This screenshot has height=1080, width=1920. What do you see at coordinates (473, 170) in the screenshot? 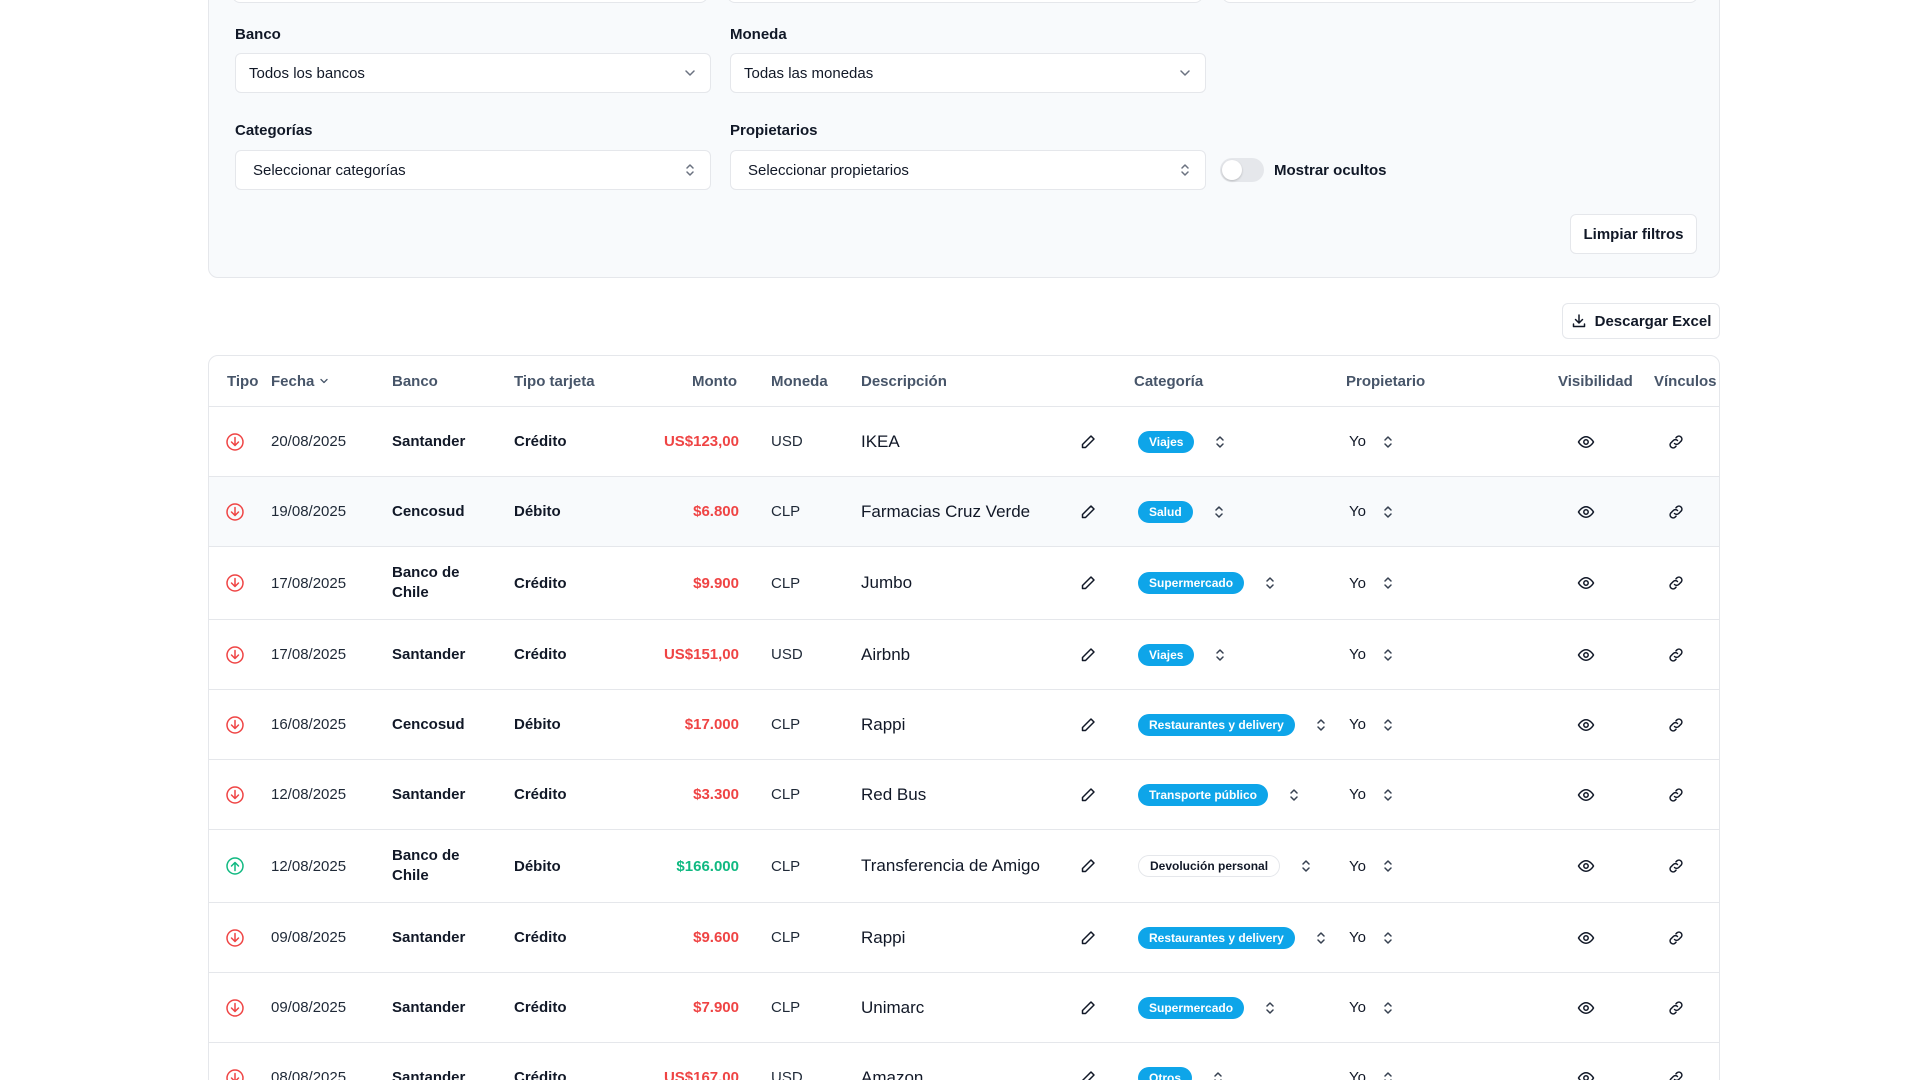
I see `categories-multiselect: Seleccionar categorías` at bounding box center [473, 170].